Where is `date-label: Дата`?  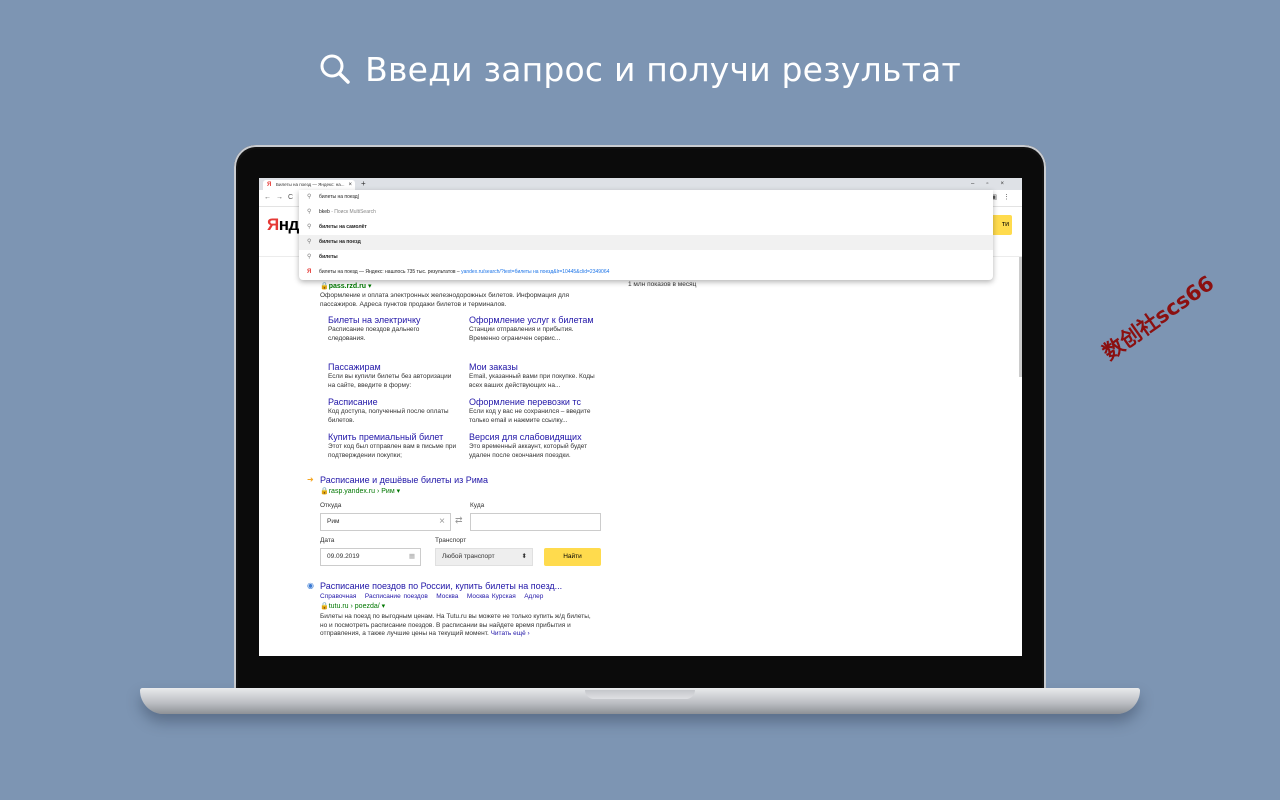
date-label: Дата is located at coordinates (327, 540).